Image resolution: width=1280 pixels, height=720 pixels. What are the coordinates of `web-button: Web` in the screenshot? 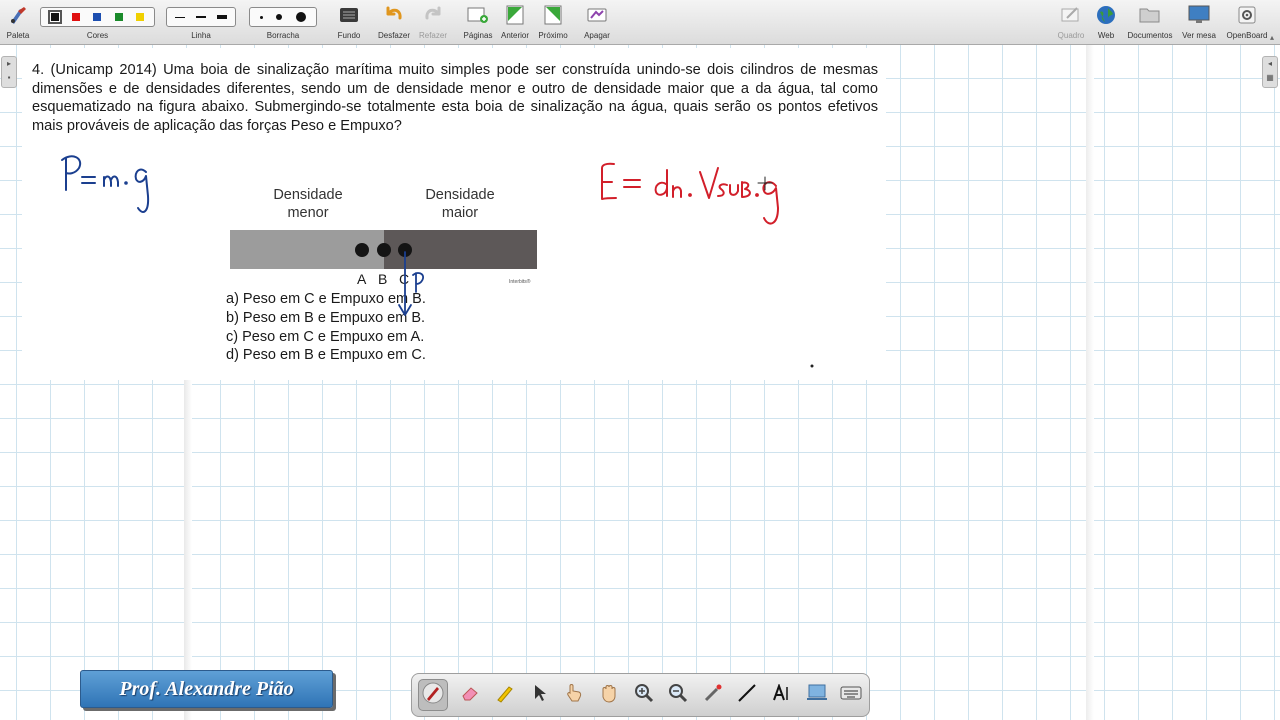 It's located at (1106, 22).